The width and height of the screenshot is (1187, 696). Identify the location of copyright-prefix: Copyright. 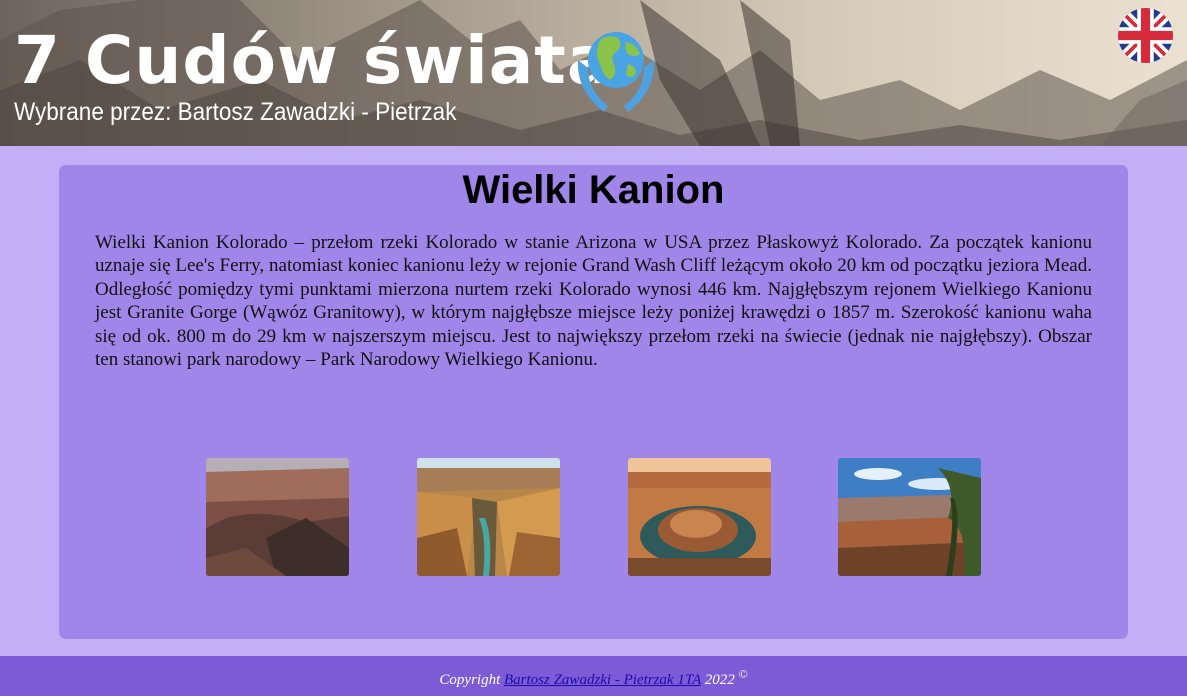
(470, 680).